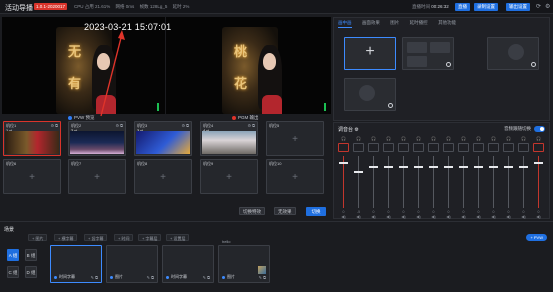 The image size is (553, 292). I want to click on add-time-chip: + 时间, so click(124, 237).